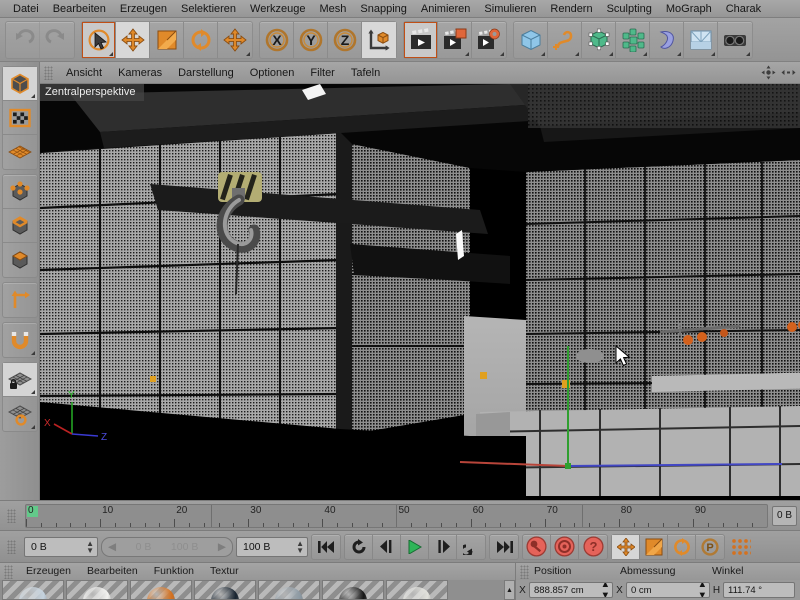  I want to click on coord-angle-h-field: 111.74 °, so click(759, 590).